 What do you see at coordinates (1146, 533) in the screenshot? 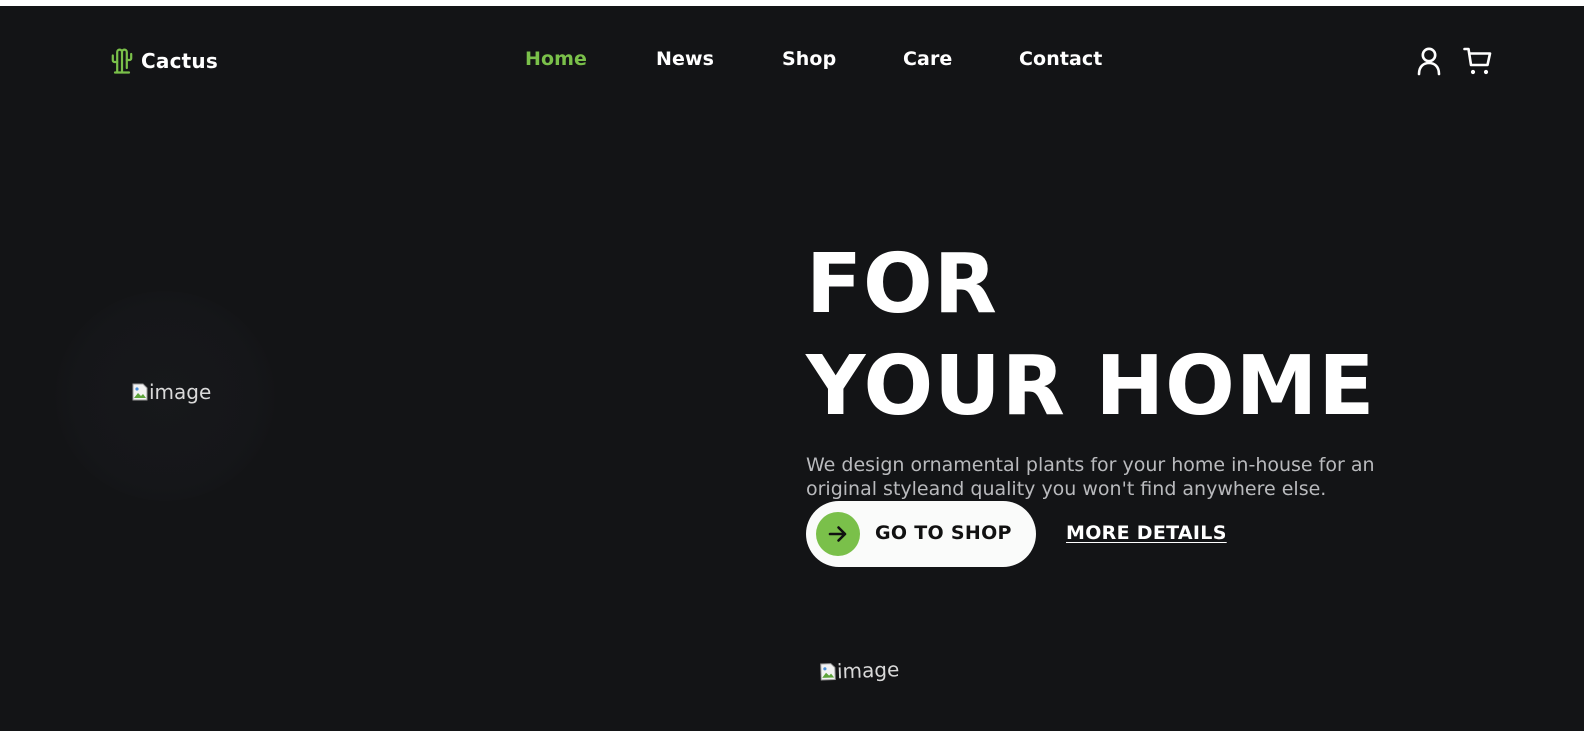
I see `more-details-link: MORE DETAILS` at bounding box center [1146, 533].